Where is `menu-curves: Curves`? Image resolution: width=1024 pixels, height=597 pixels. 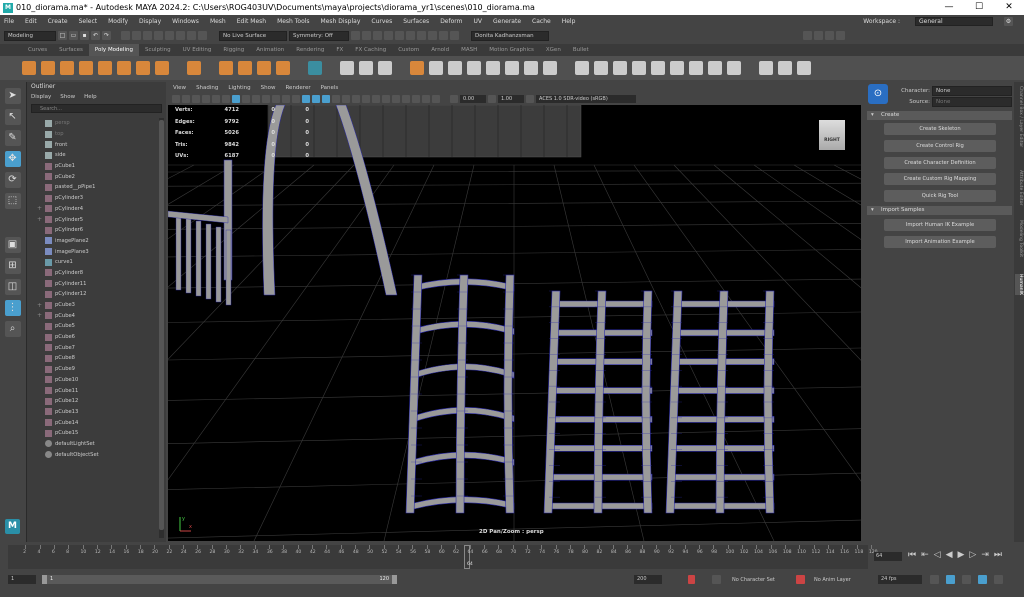
menu-curves: Curves is located at coordinates (381, 21).